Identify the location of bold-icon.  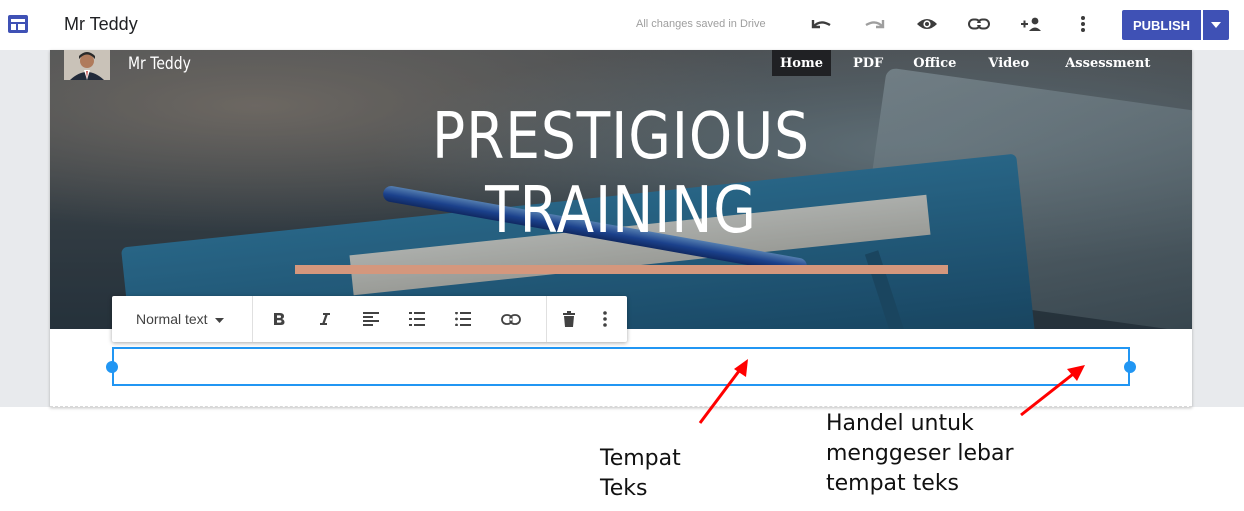
(279, 319).